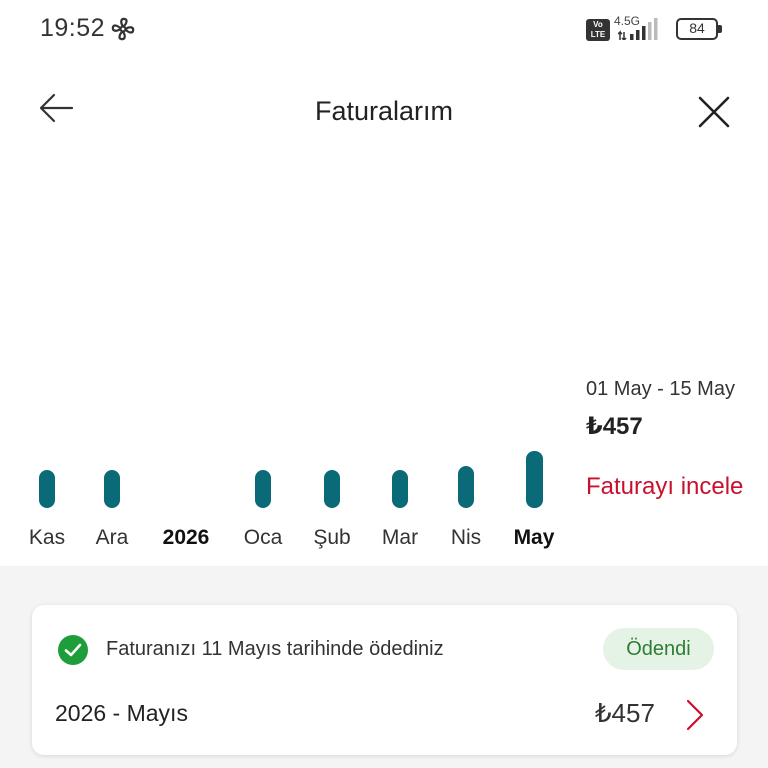 The width and height of the screenshot is (768, 768). What do you see at coordinates (534, 479) in the screenshot?
I see `chart-bar-may` at bounding box center [534, 479].